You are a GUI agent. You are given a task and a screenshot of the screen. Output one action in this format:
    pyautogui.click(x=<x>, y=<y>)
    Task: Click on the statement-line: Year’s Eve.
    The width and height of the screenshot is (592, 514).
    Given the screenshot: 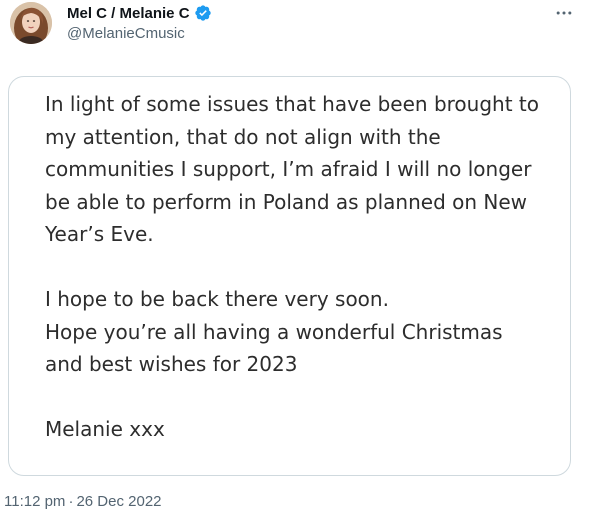 What is the action you would take?
    pyautogui.click(x=99, y=234)
    